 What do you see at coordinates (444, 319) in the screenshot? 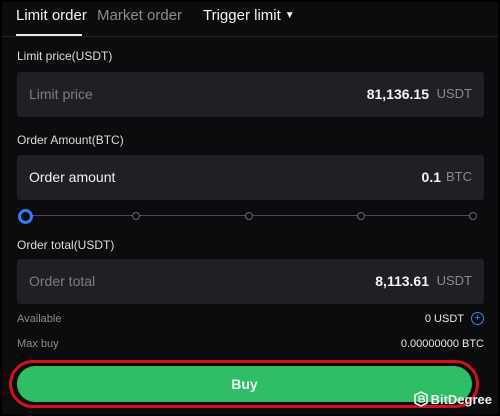
I see `available-value: 0 USDT` at bounding box center [444, 319].